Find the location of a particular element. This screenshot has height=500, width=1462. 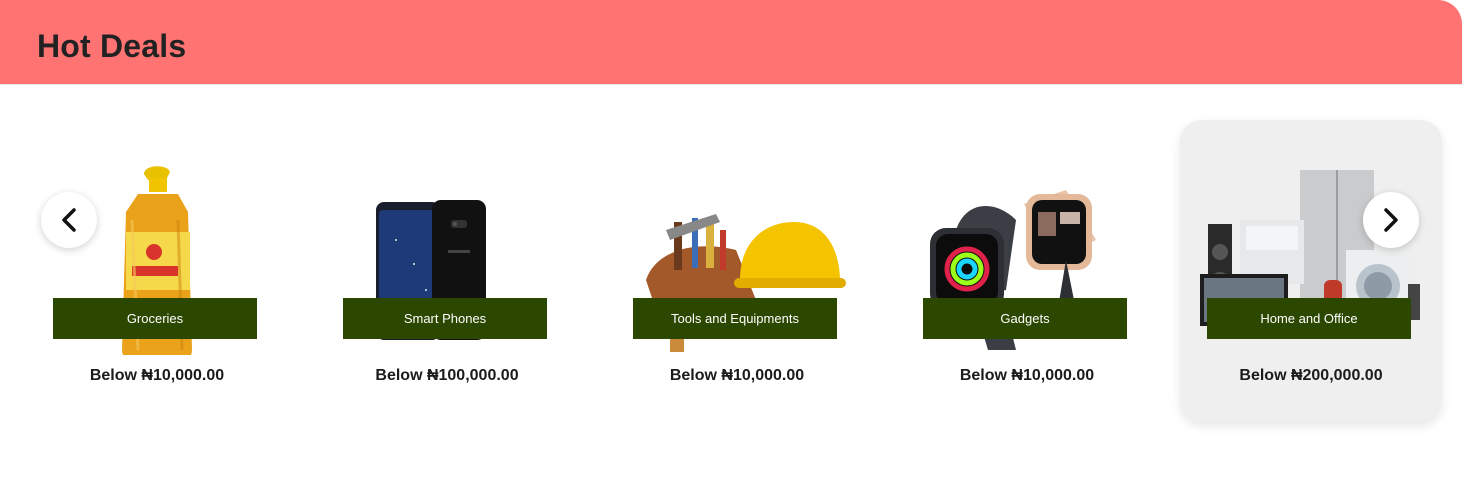

deal-card-smart-phones: Smart Phones Below ₦100,000.00 is located at coordinates (447, 271).